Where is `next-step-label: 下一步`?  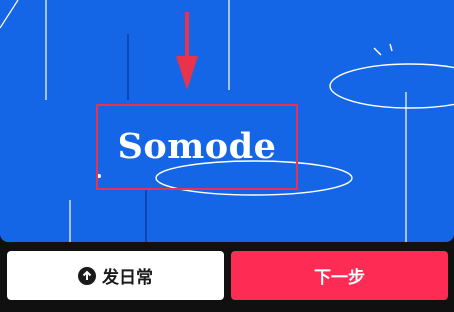
next-step-label: 下一步 is located at coordinates (339, 278).